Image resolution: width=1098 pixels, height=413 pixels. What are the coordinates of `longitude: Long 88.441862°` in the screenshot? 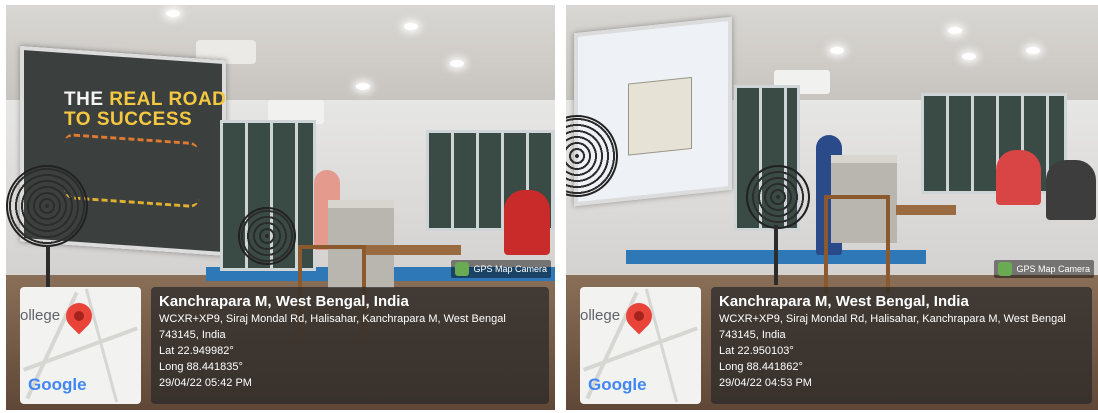 It's located at (761, 367).